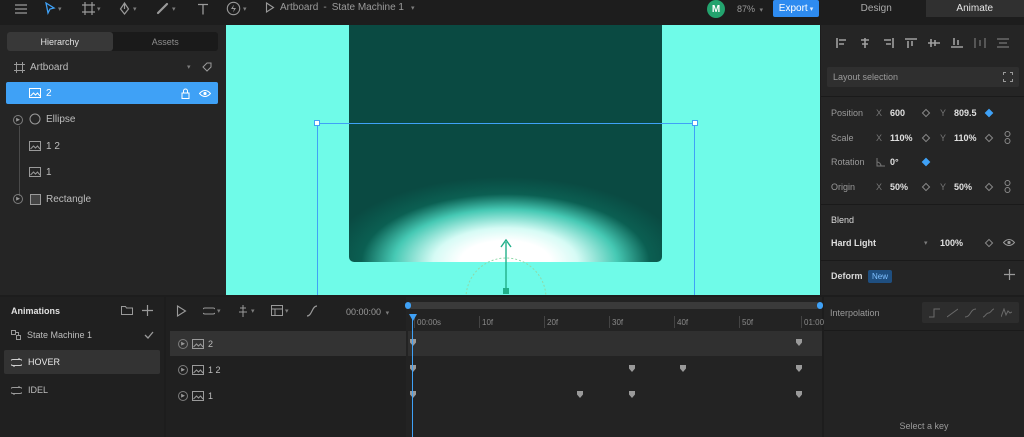 The height and width of the screenshot is (437, 1024). What do you see at coordinates (1006, 312) in the screenshot?
I see `elastic-interp-icon` at bounding box center [1006, 312].